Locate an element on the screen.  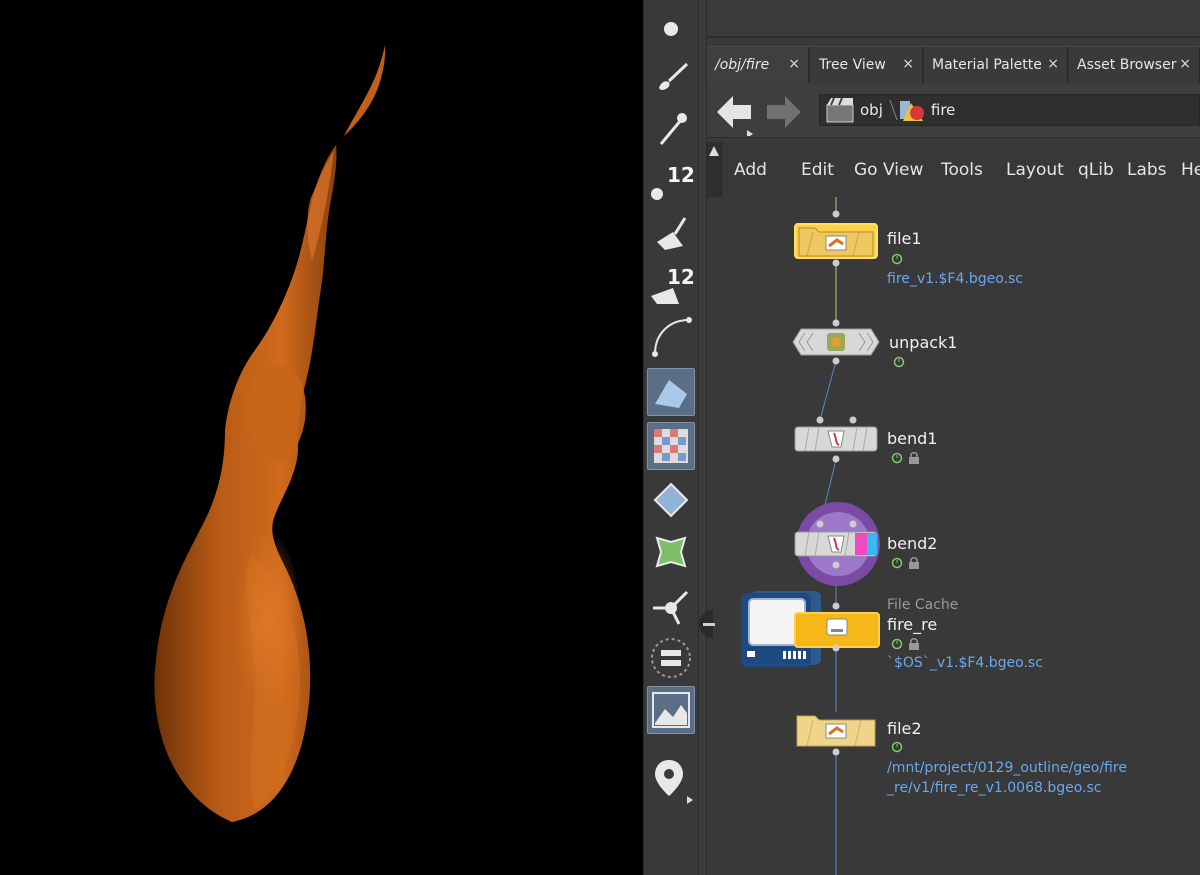
node-name-fire-re: fire_re is located at coordinates (912, 624).